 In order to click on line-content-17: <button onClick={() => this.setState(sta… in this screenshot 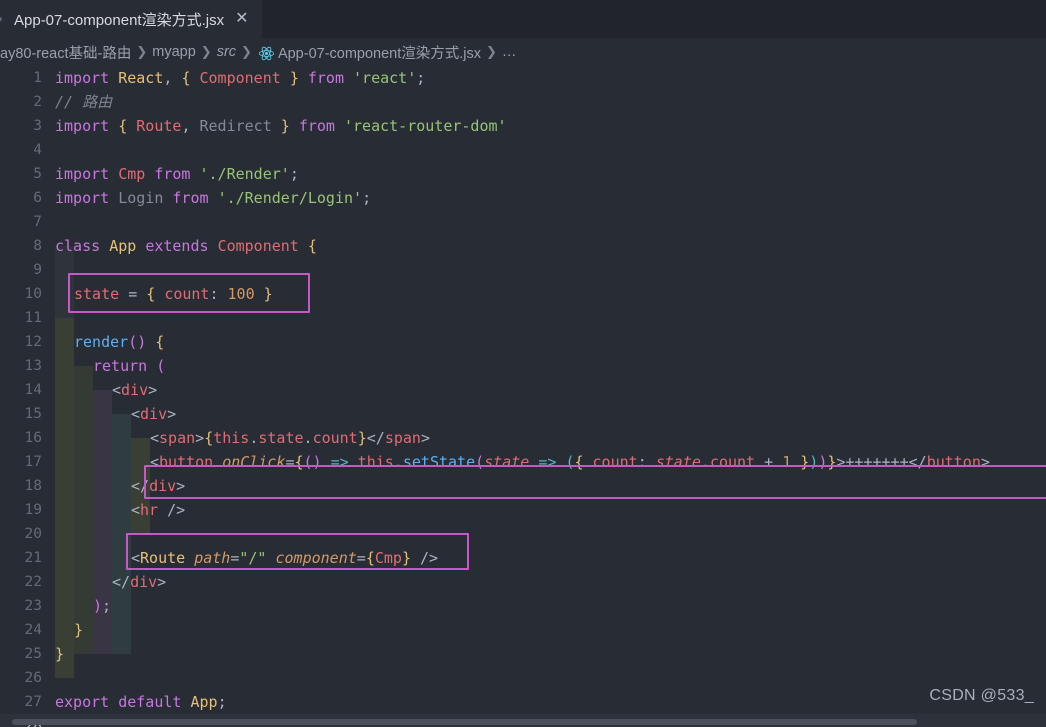, I will do `click(570, 462)`.